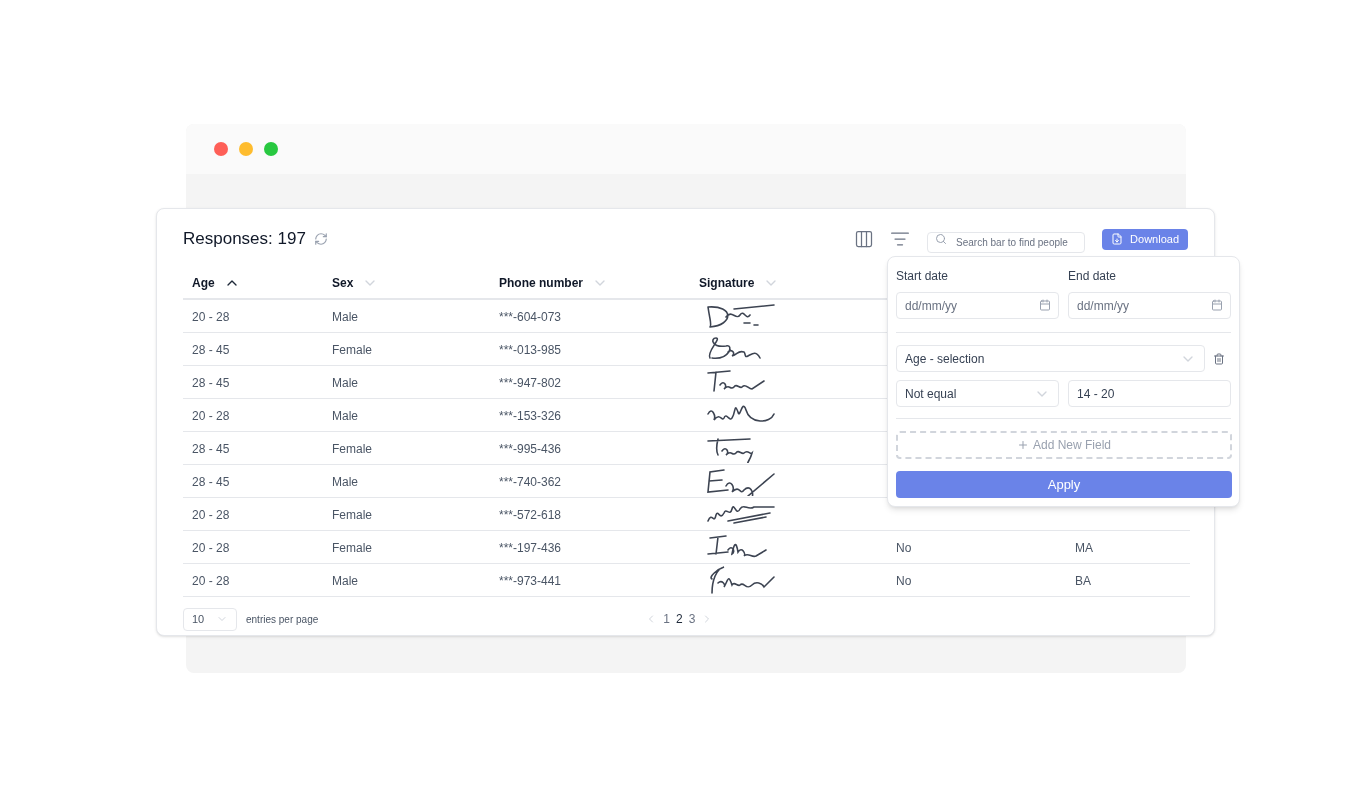 The image size is (1370, 800). Describe the element at coordinates (1149, 393) in the screenshot. I see `value-field: 14 - 20` at that location.